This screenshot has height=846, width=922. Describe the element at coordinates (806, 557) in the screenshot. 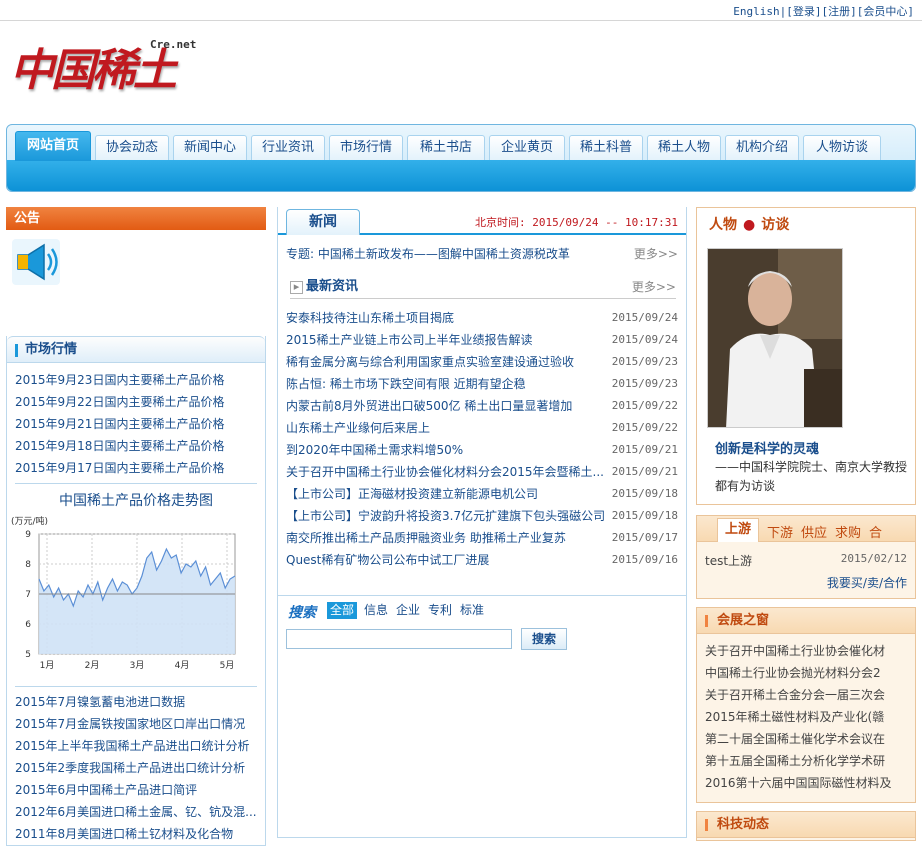

I see `trade-box: 上游 下游 供应 求购 合 test上游 2015/02/12 我要买/卖/合作` at that location.